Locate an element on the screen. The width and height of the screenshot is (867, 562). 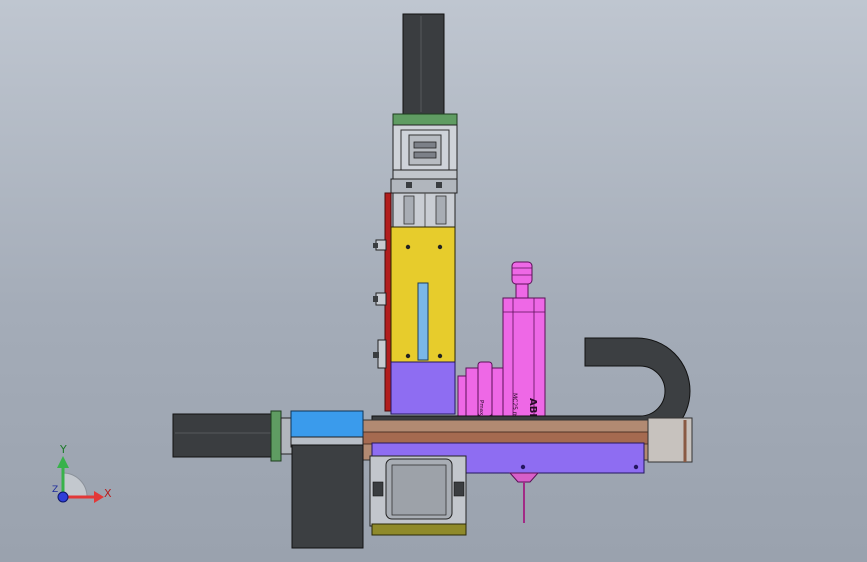
triad-y-label: Y is located at coordinates (63, 449).